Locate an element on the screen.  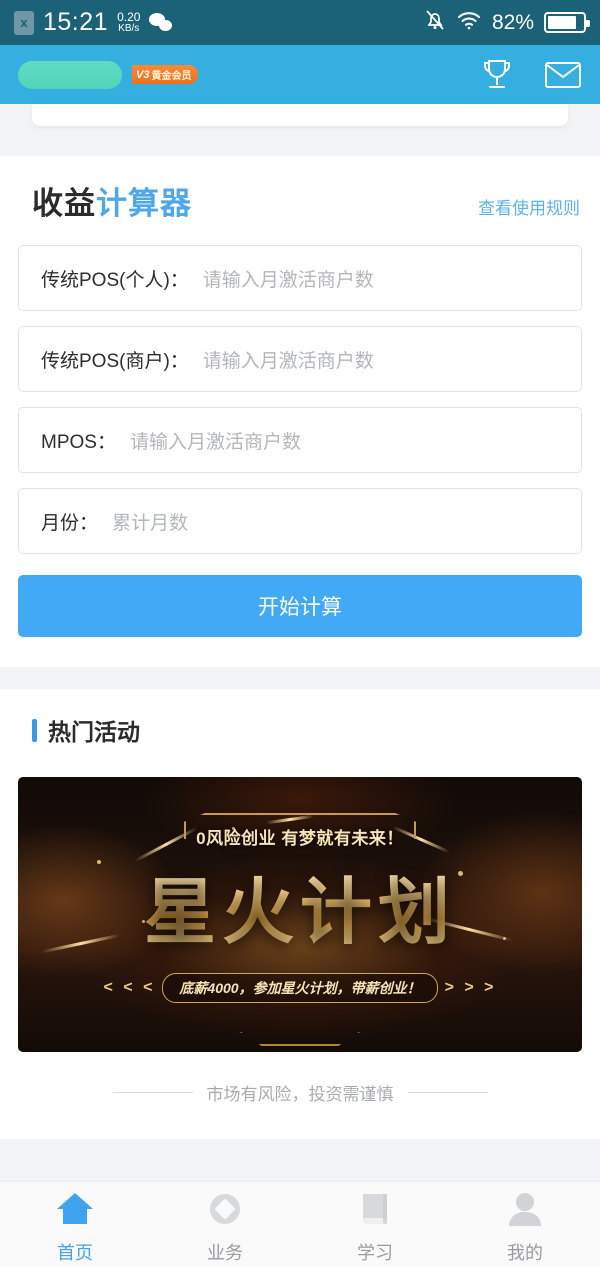
battery-icon is located at coordinates (567, 22).